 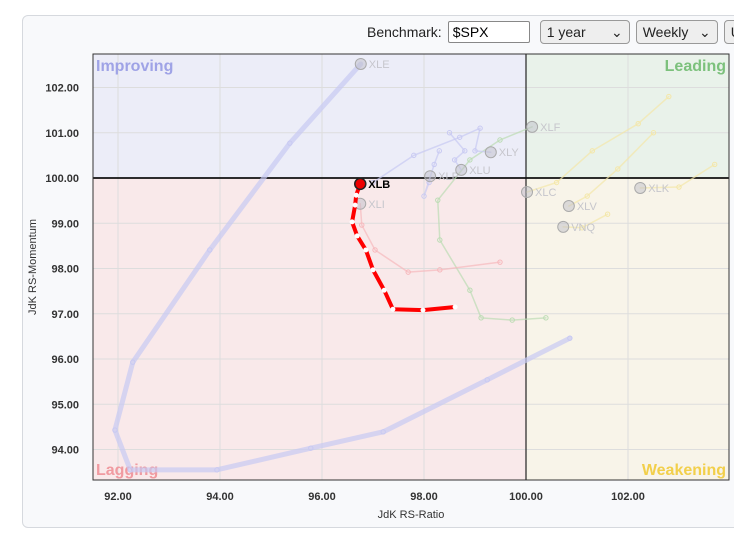 What do you see at coordinates (583, 228) in the screenshot?
I see `series-label: VNQ` at bounding box center [583, 228].